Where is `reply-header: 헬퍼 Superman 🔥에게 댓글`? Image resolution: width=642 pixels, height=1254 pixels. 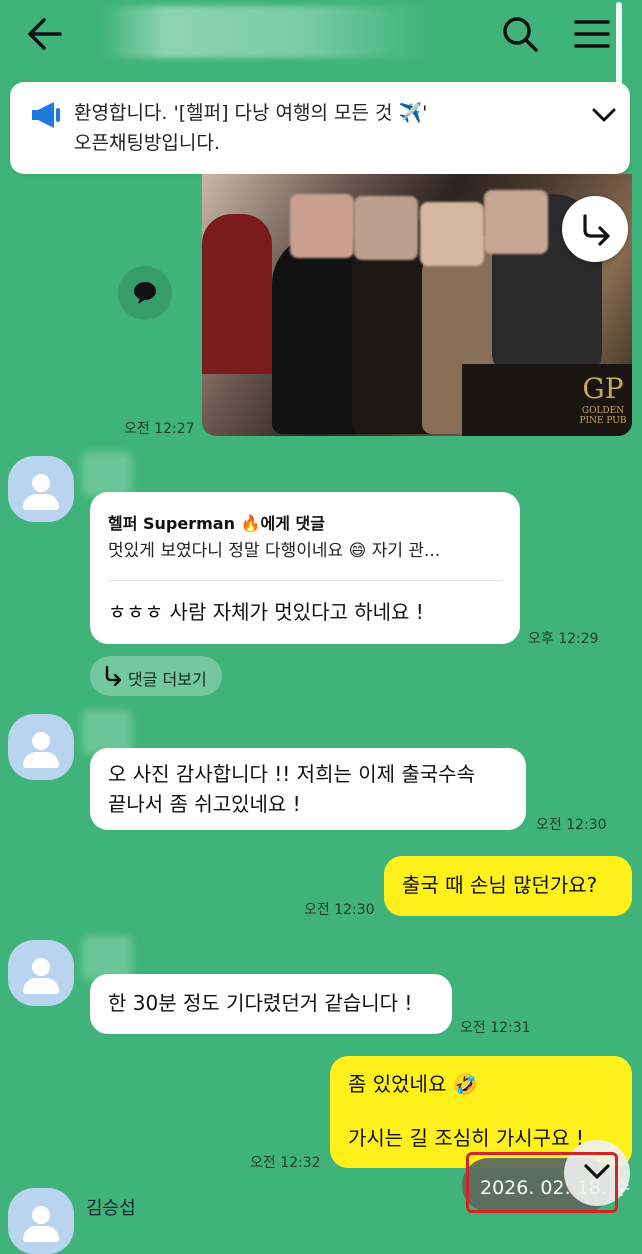
reply-header: 헬퍼 Superman 🔥에게 댓글 is located at coordinates (216, 523).